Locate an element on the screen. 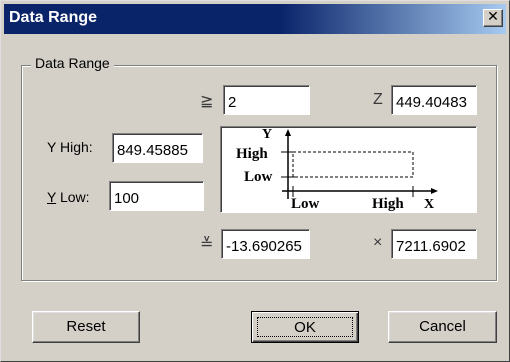 The width and height of the screenshot is (510, 362). ok-button-label: OK is located at coordinates (305, 327).